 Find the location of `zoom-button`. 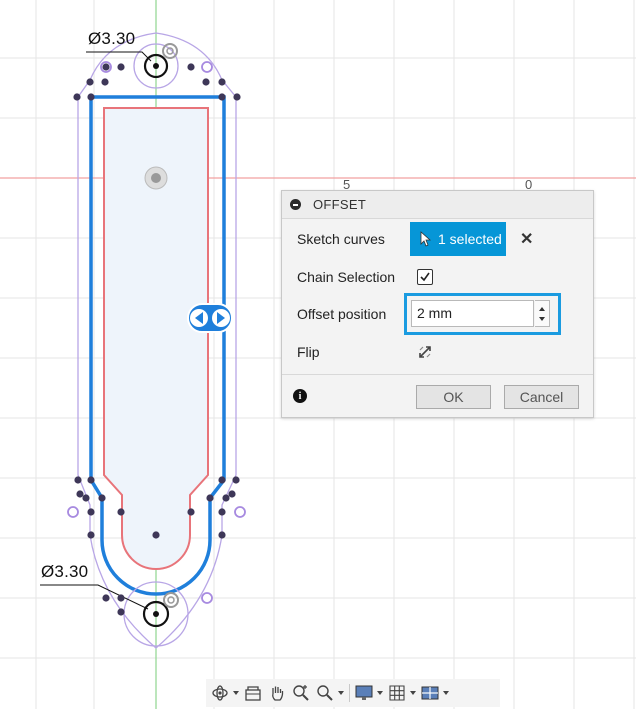

zoom-button is located at coordinates (301, 693).